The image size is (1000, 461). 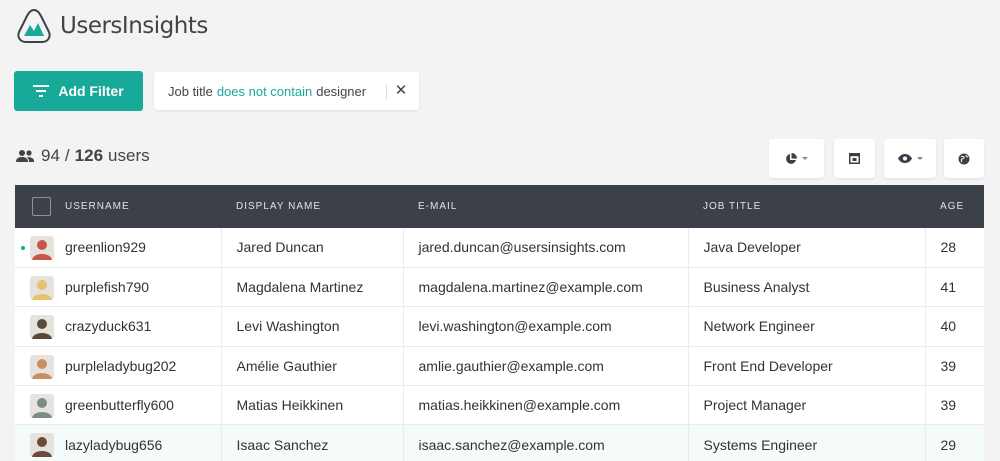 What do you see at coordinates (954, 248) in the screenshot?
I see `cell-age: 28` at bounding box center [954, 248].